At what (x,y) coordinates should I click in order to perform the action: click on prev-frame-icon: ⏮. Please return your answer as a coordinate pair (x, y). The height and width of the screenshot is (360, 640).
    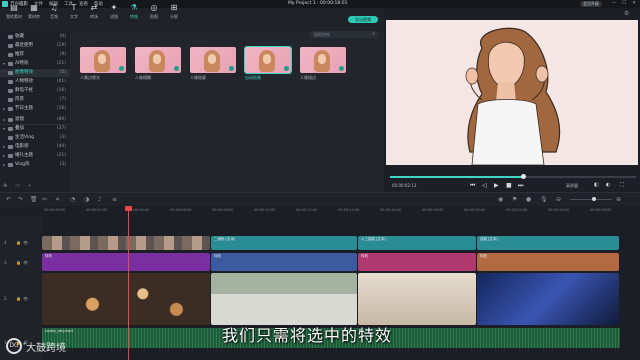
    Looking at the image, I should click on (472, 186).